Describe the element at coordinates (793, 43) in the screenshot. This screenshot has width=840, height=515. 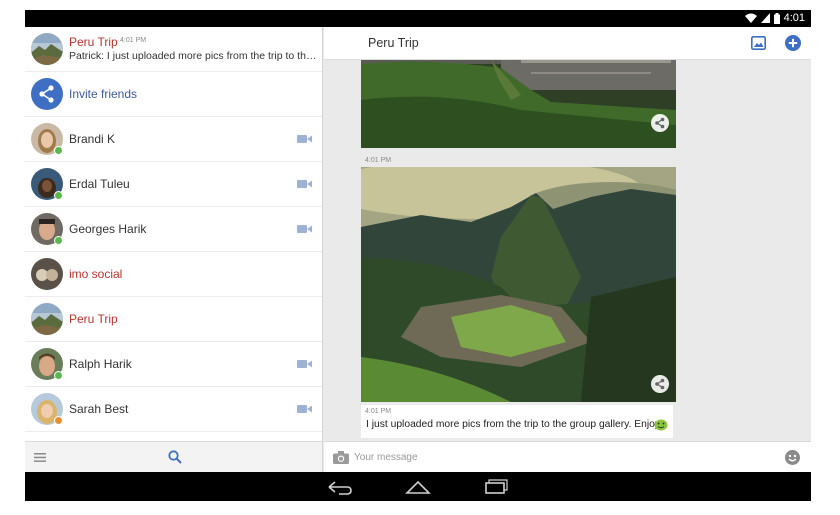
I see `add-icon` at that location.